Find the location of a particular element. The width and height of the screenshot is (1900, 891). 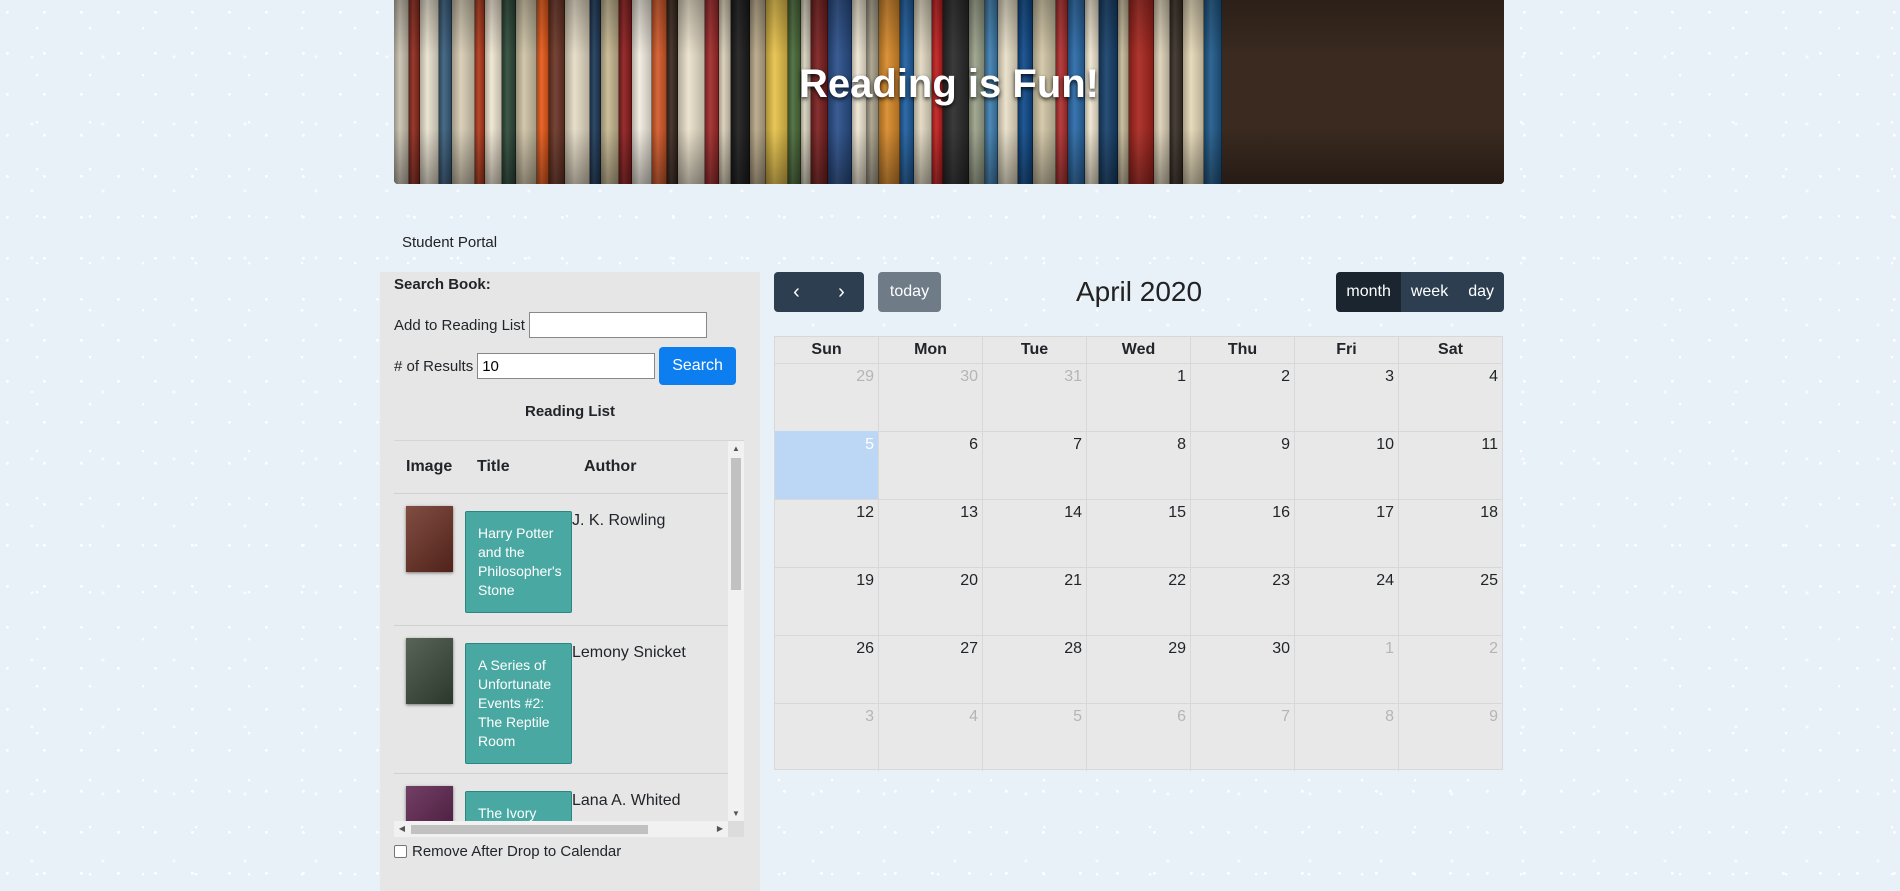

day-view-button: day is located at coordinates (1481, 292).